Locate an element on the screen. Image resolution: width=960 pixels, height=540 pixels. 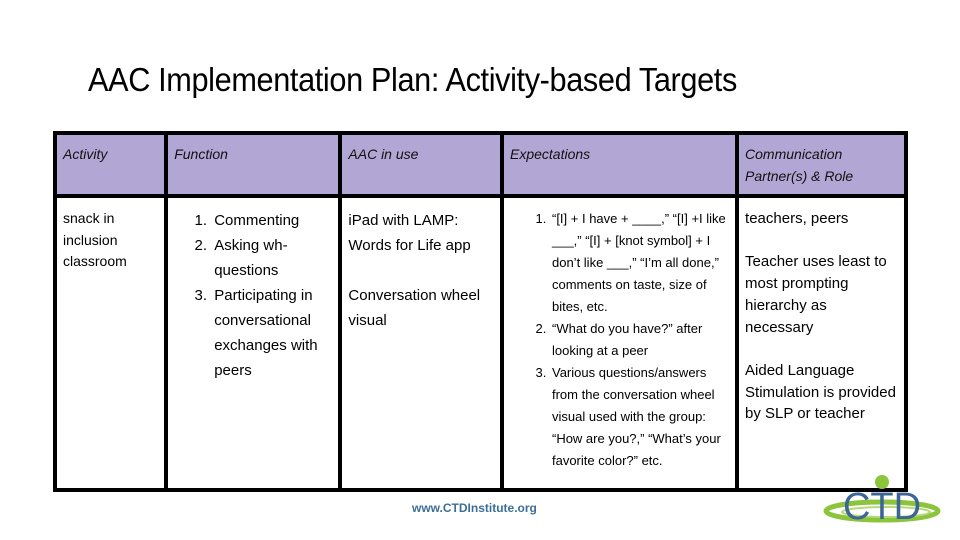
ctd-logo-icon: CTD is located at coordinates (882, 501).